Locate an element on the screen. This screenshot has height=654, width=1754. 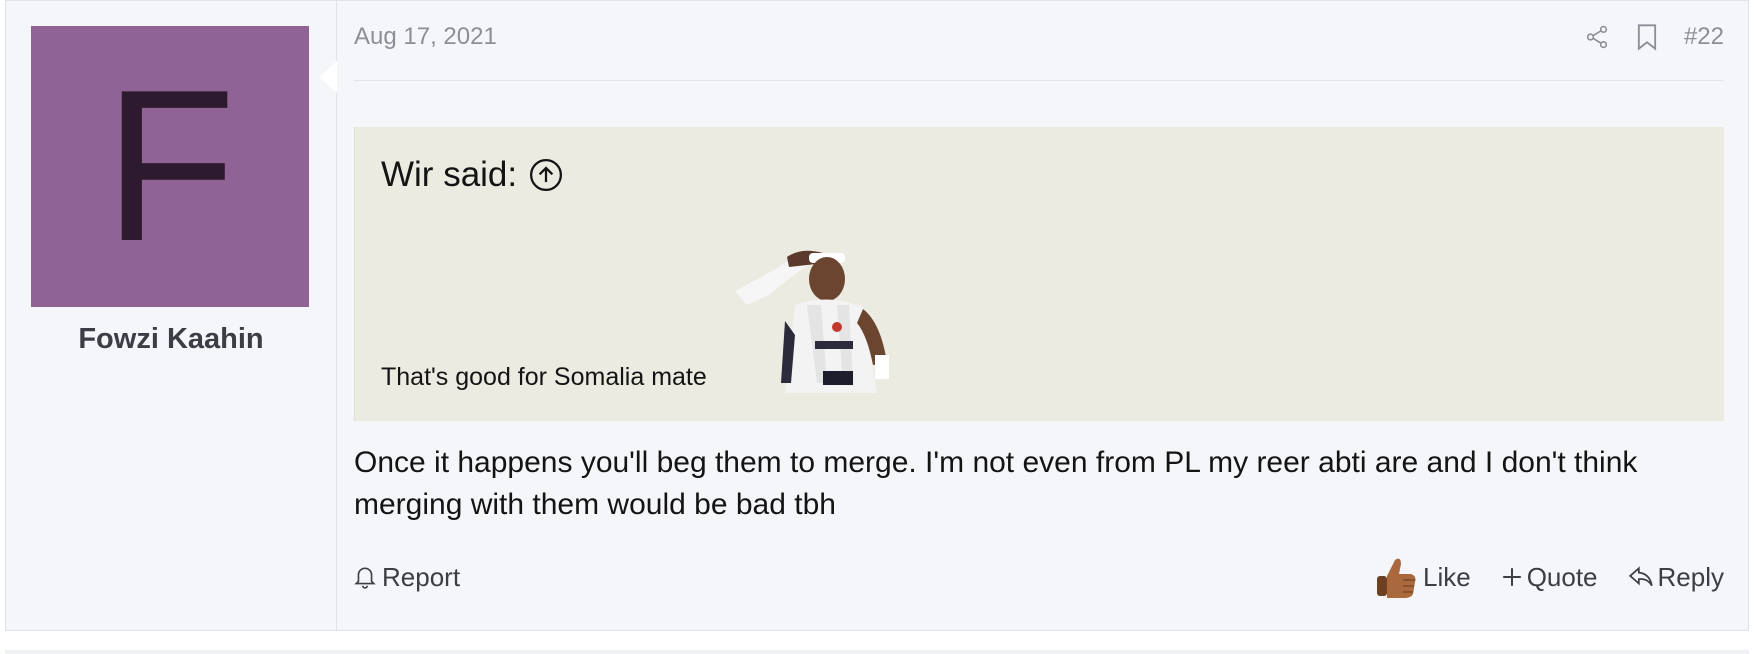
reply-label: Reply is located at coordinates (1690, 576).